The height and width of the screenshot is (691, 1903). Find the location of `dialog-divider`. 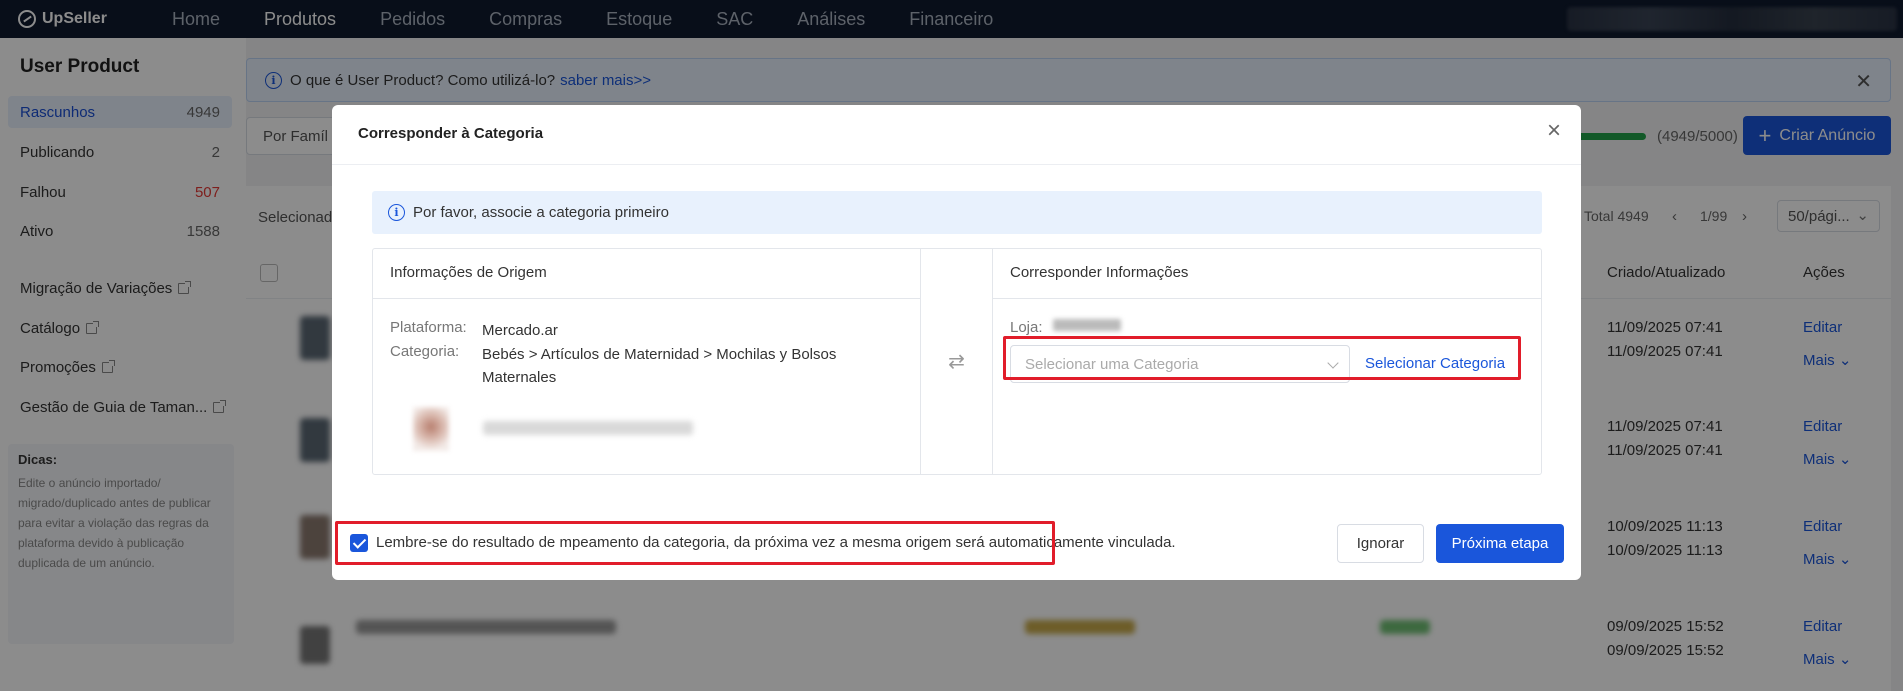

dialog-divider is located at coordinates (956, 164).